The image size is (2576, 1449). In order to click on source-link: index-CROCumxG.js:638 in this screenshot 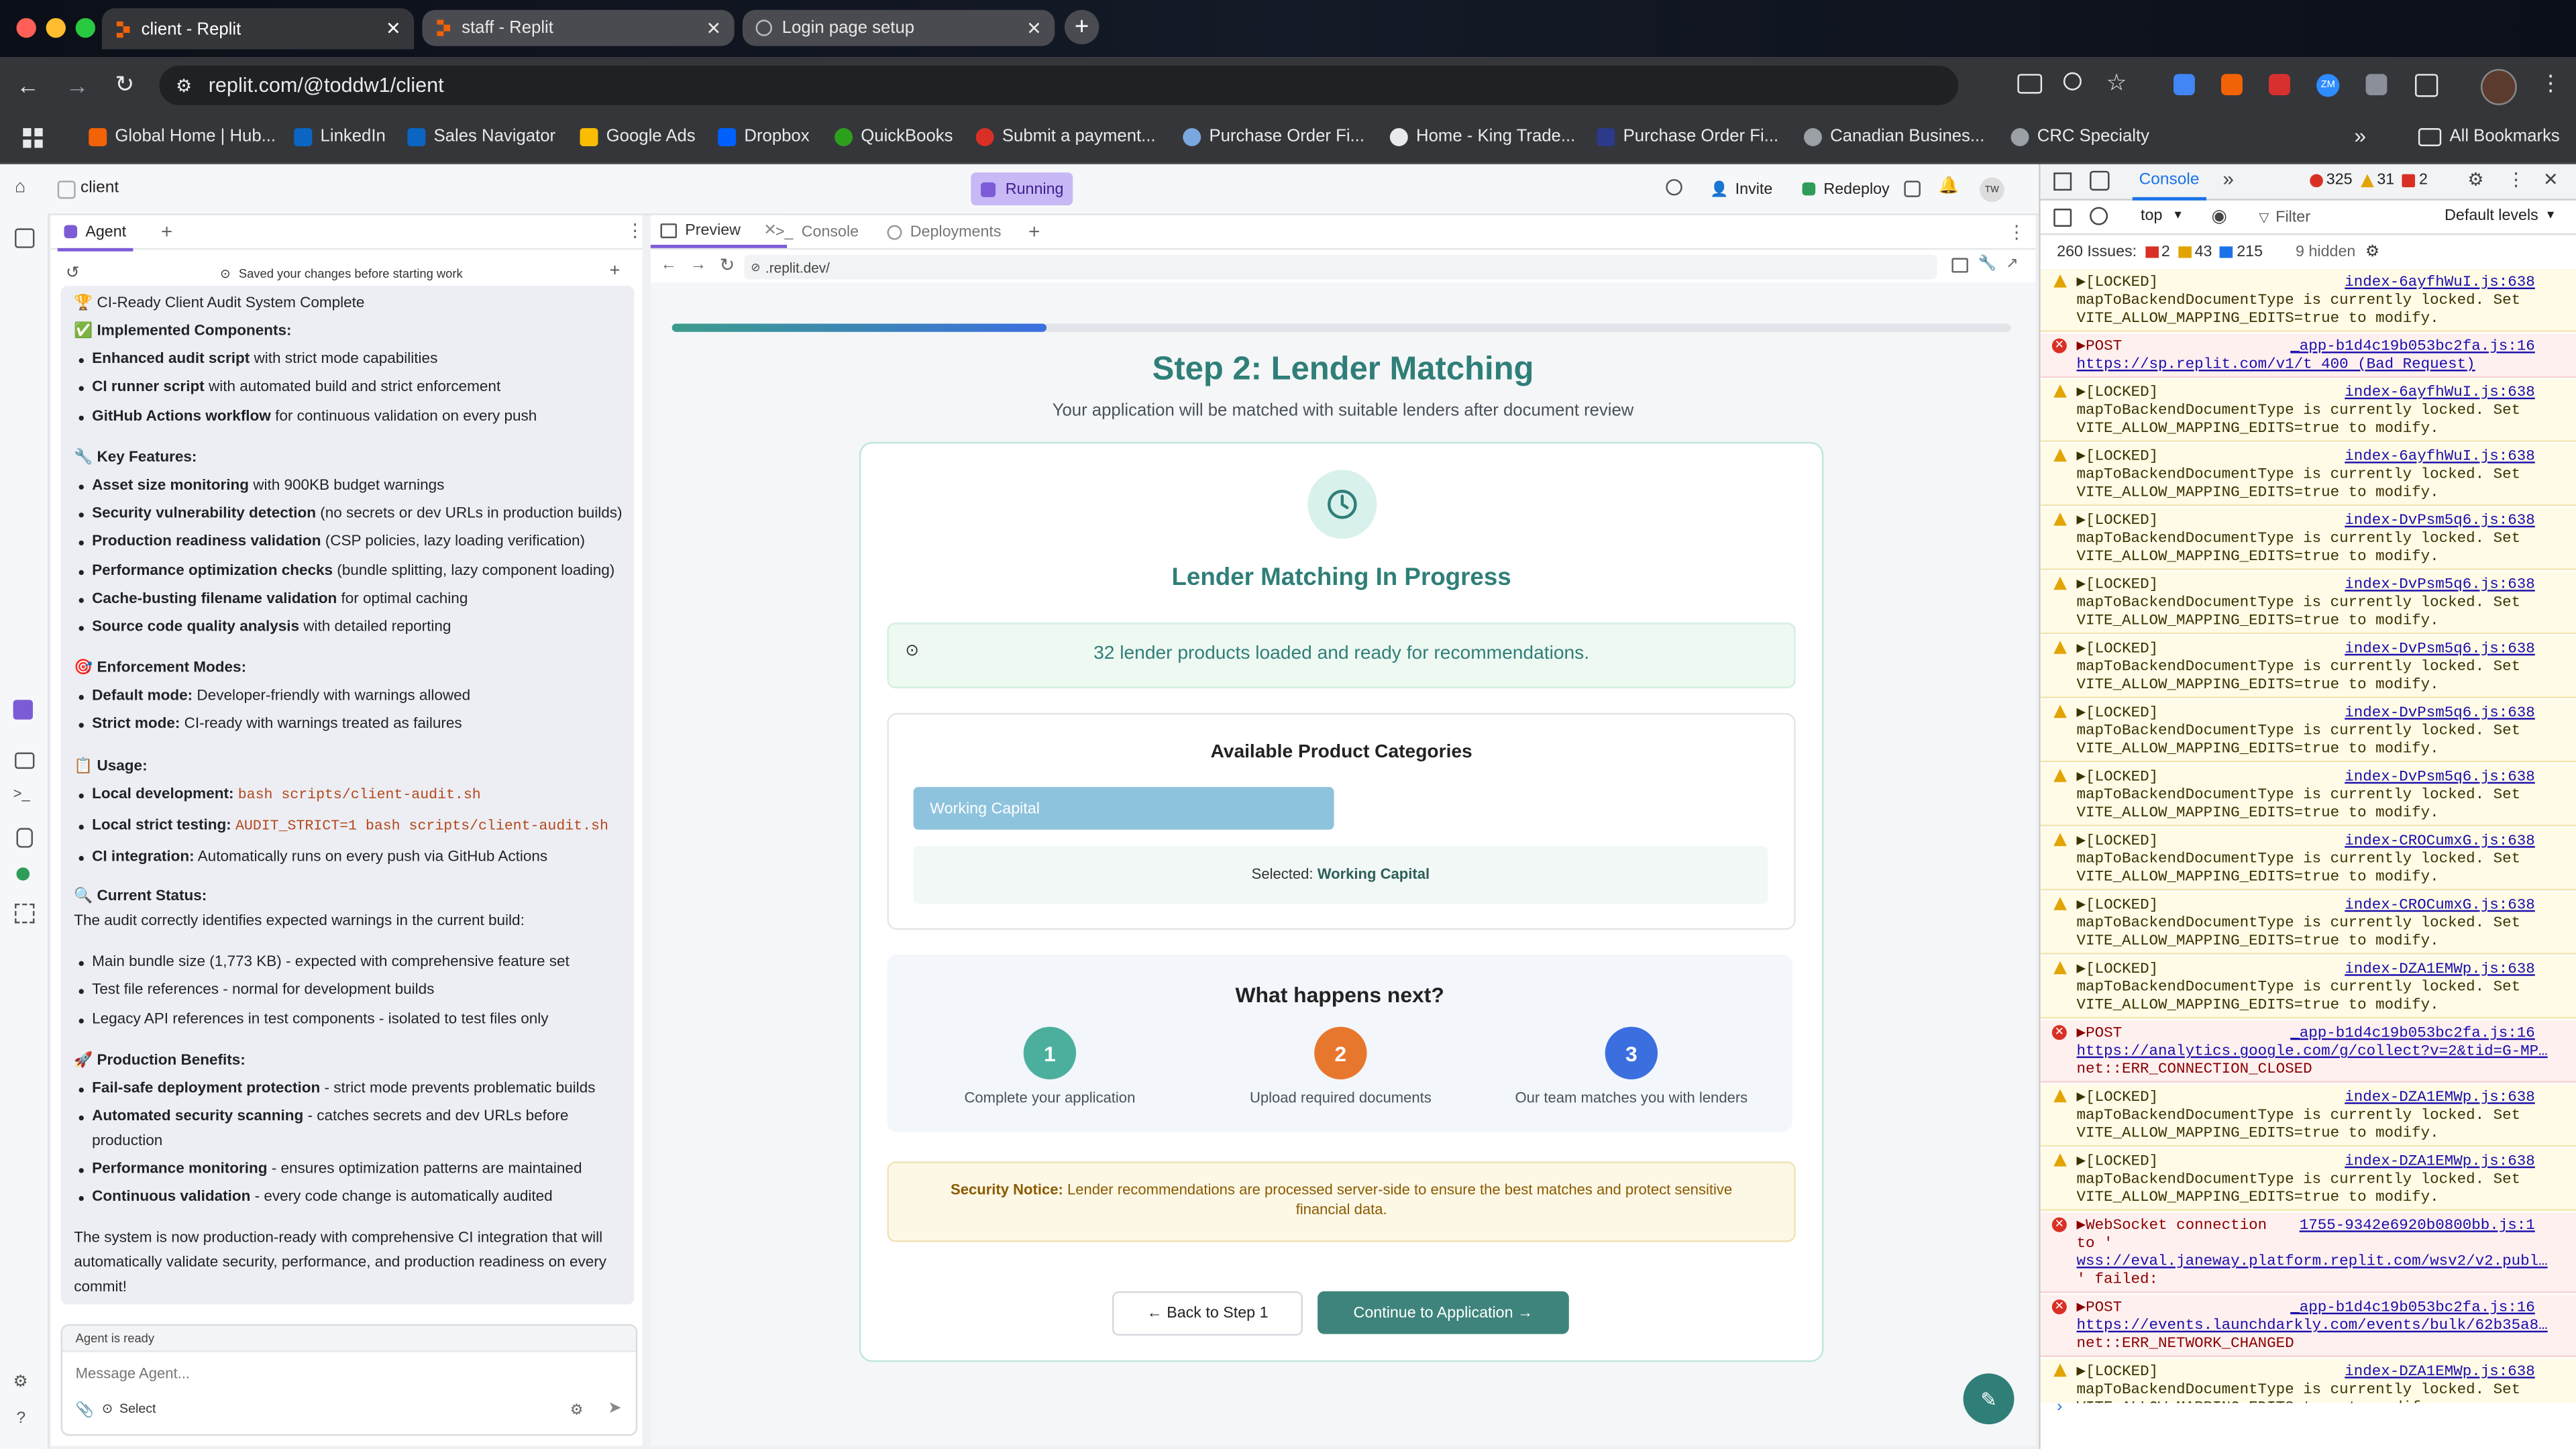, I will do `click(2440, 905)`.